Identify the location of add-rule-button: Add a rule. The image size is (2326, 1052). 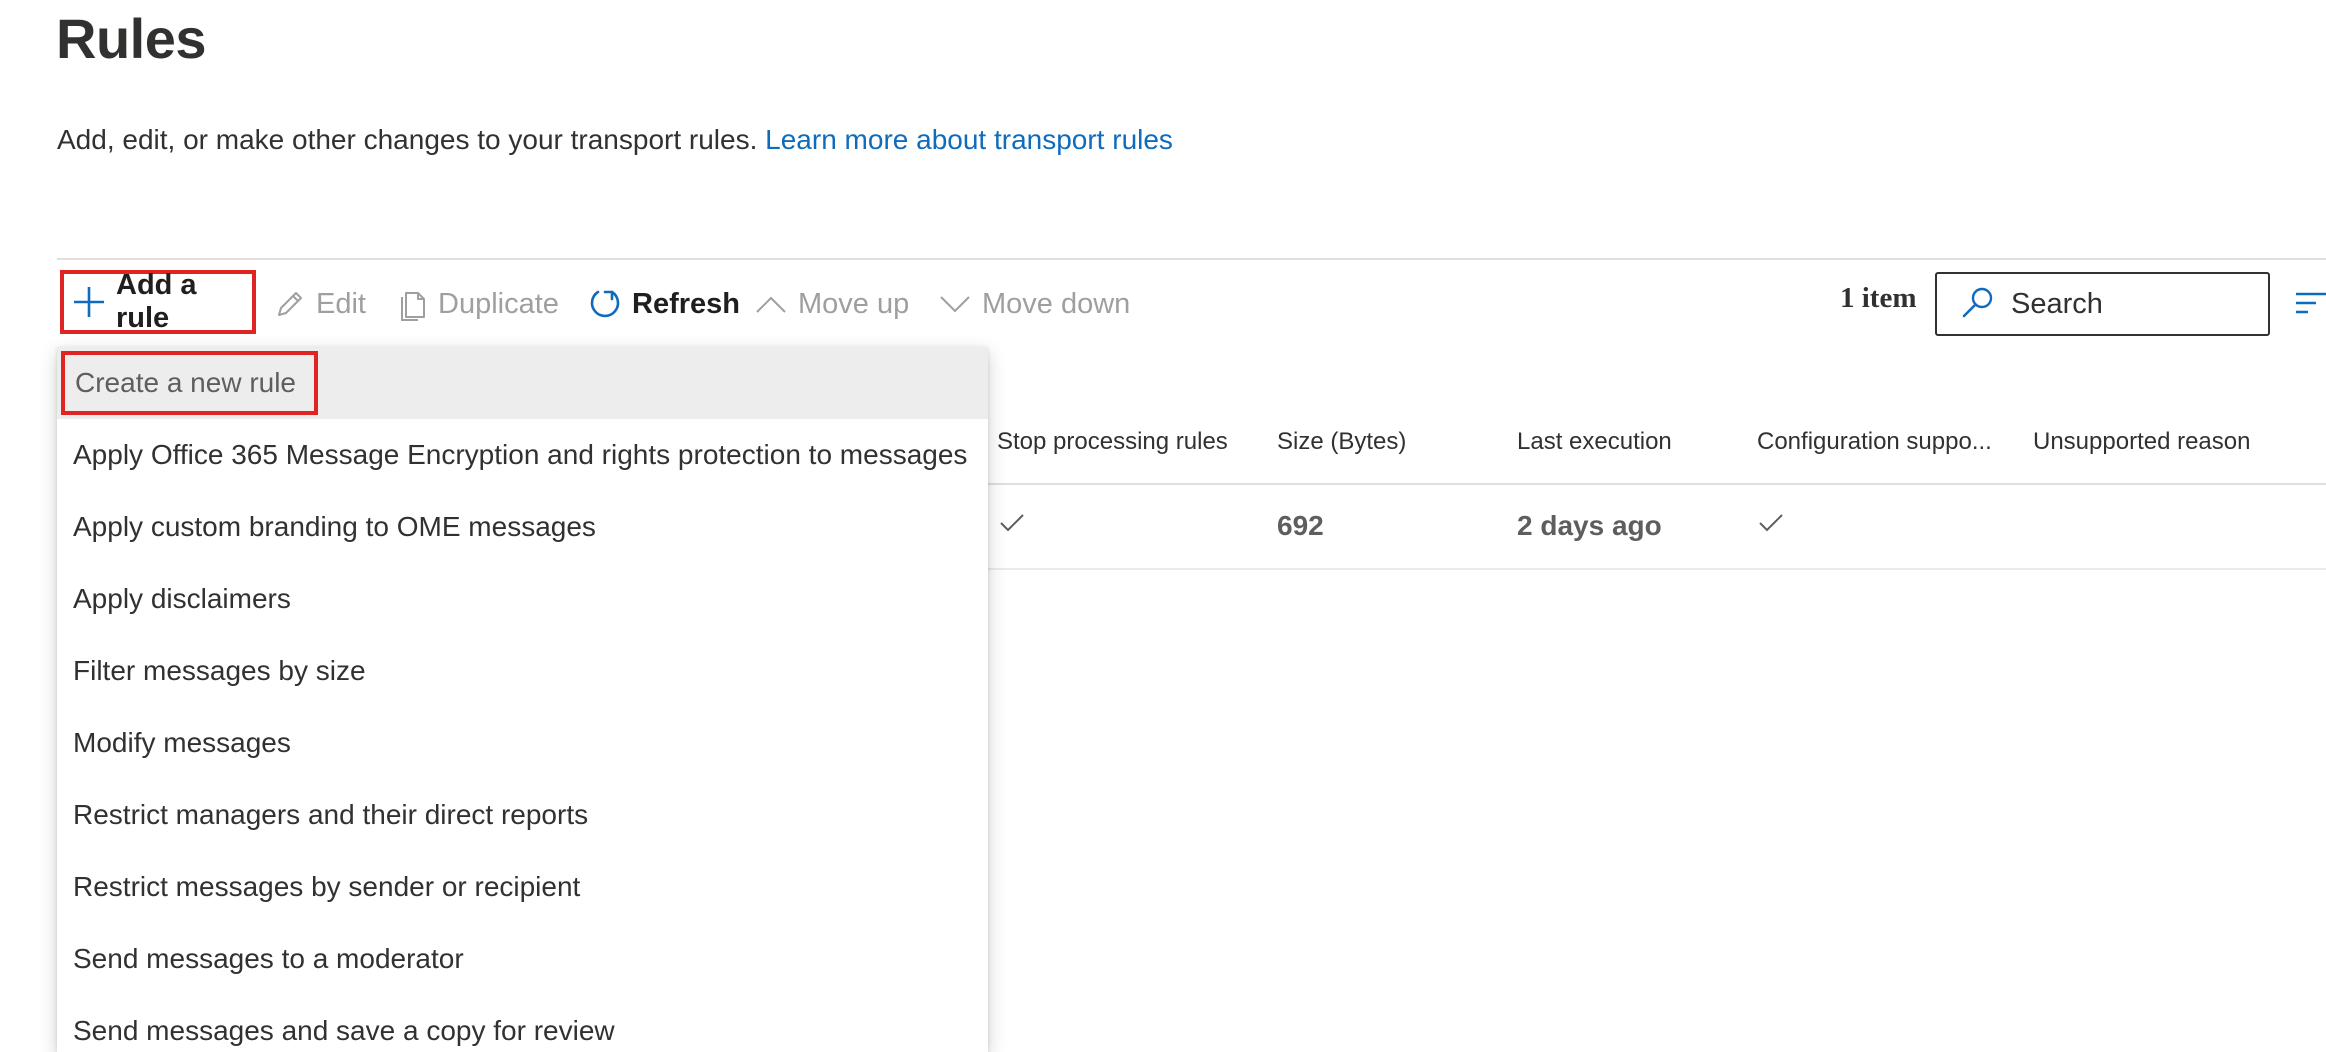
(158, 301).